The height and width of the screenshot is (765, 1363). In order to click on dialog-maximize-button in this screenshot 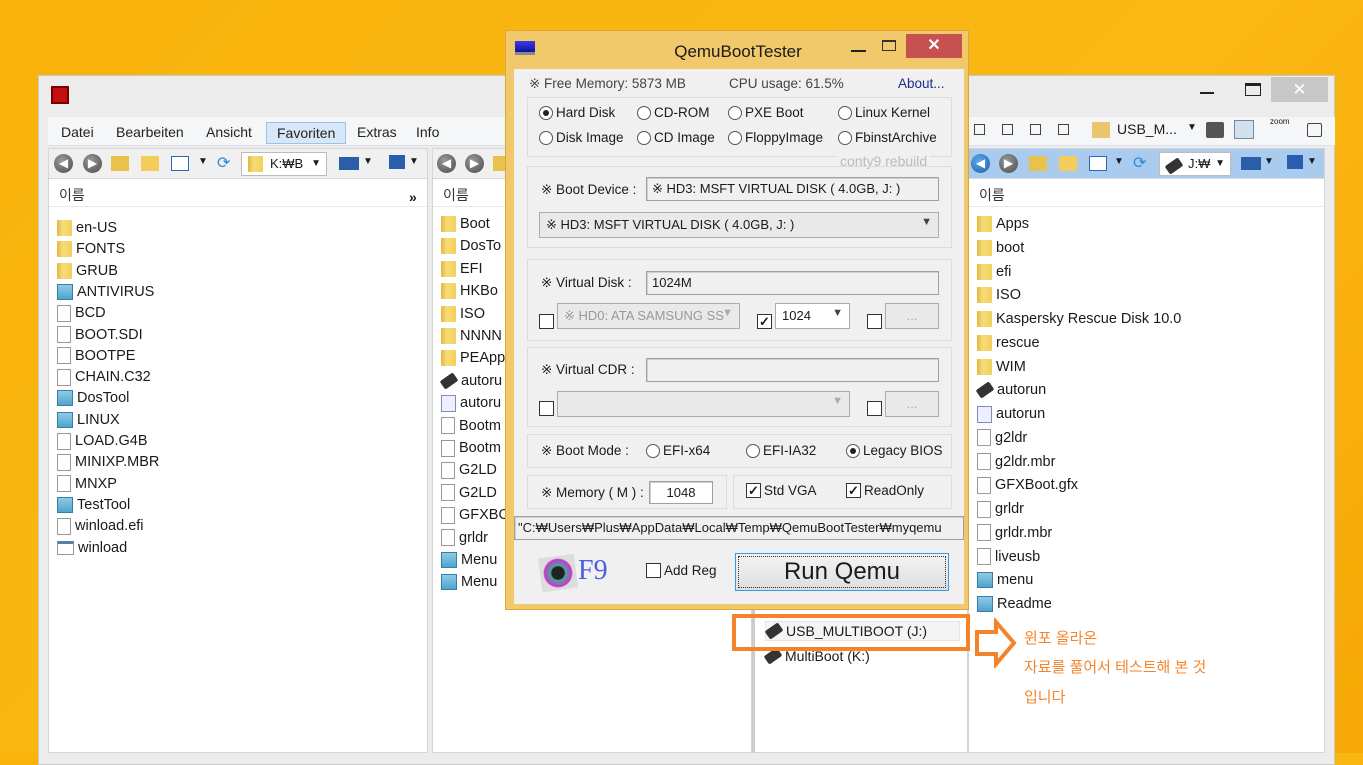, I will do `click(889, 45)`.